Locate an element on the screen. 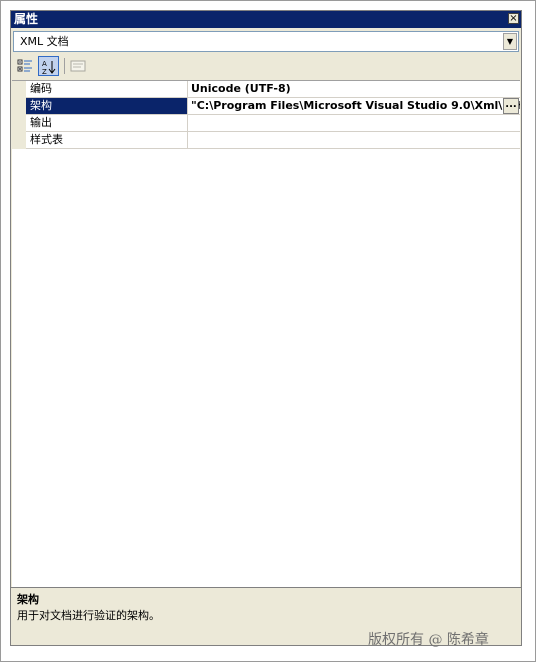  property-name: 输出 is located at coordinates (107, 123).